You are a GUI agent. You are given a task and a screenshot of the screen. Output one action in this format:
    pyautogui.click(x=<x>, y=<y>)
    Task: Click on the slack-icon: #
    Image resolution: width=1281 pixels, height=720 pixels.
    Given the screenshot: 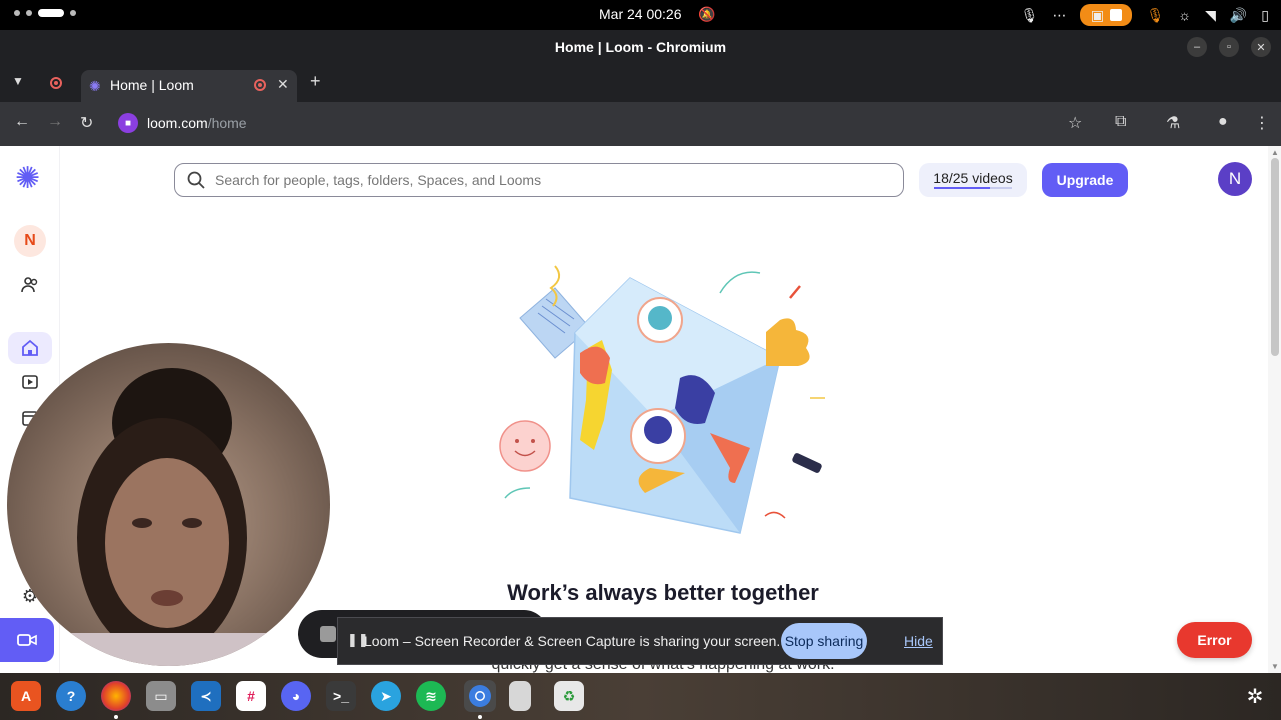 What is the action you would take?
    pyautogui.click(x=251, y=696)
    